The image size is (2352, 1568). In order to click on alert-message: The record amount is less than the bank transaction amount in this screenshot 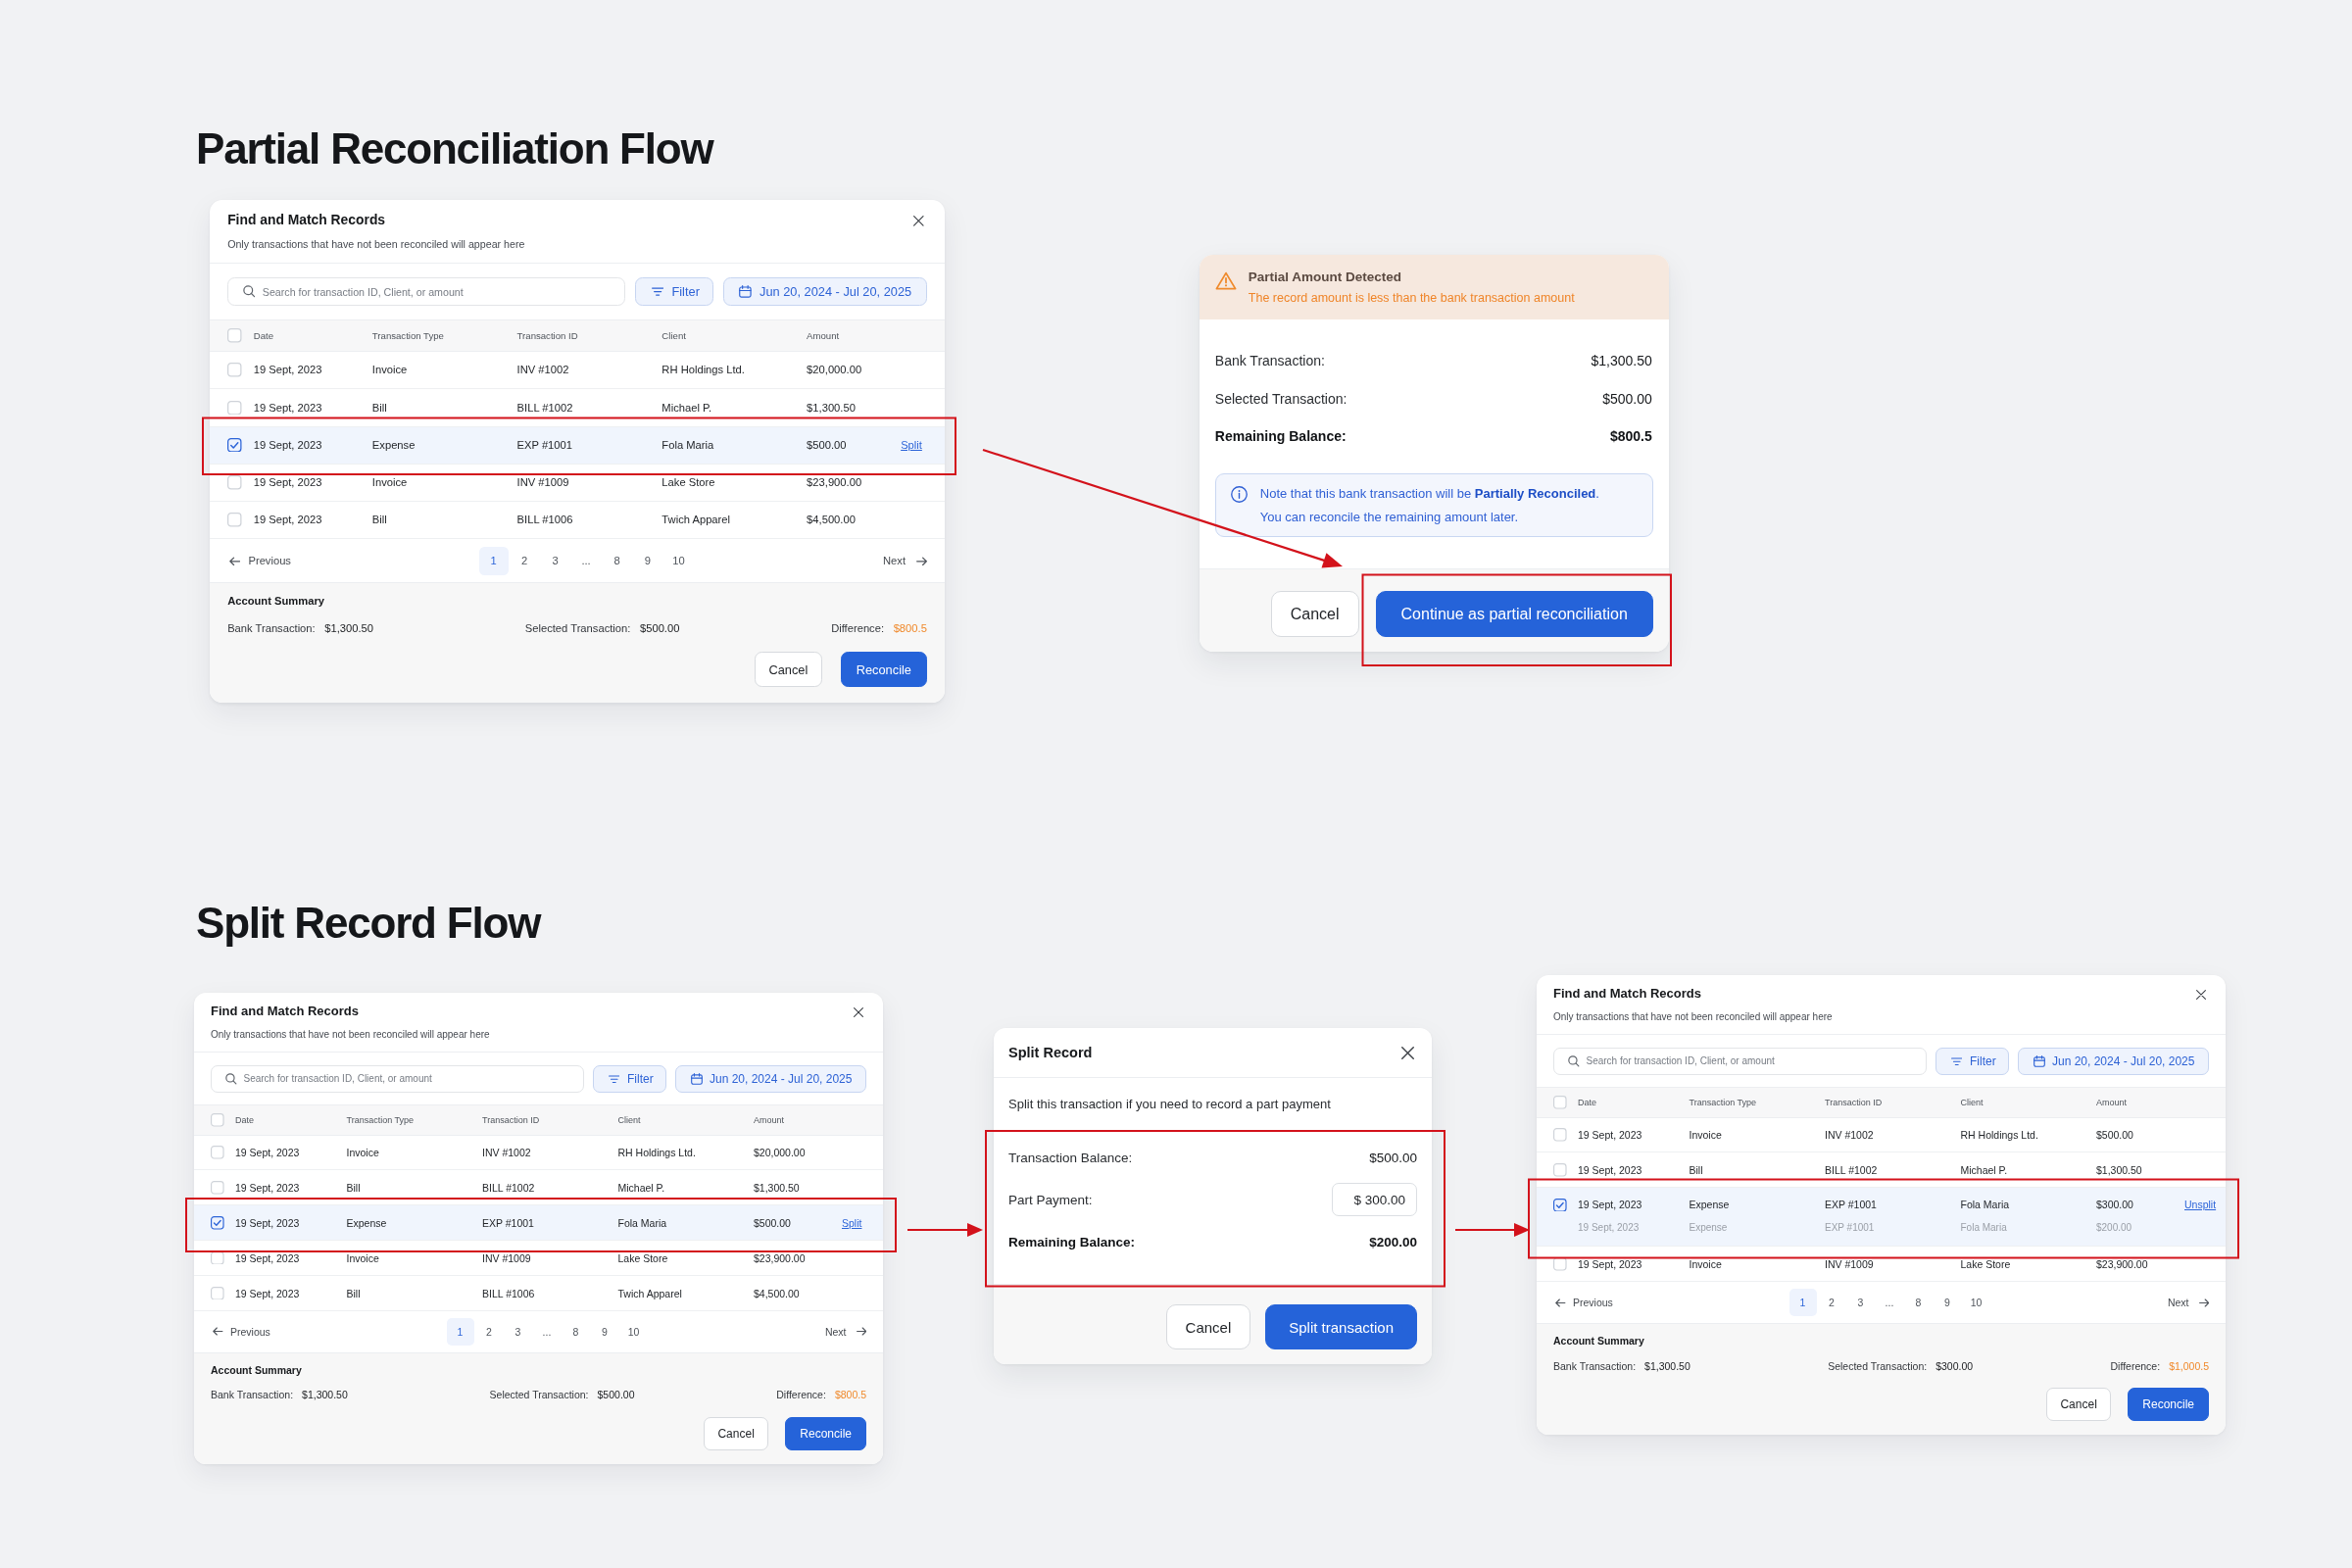, I will do `click(1411, 298)`.